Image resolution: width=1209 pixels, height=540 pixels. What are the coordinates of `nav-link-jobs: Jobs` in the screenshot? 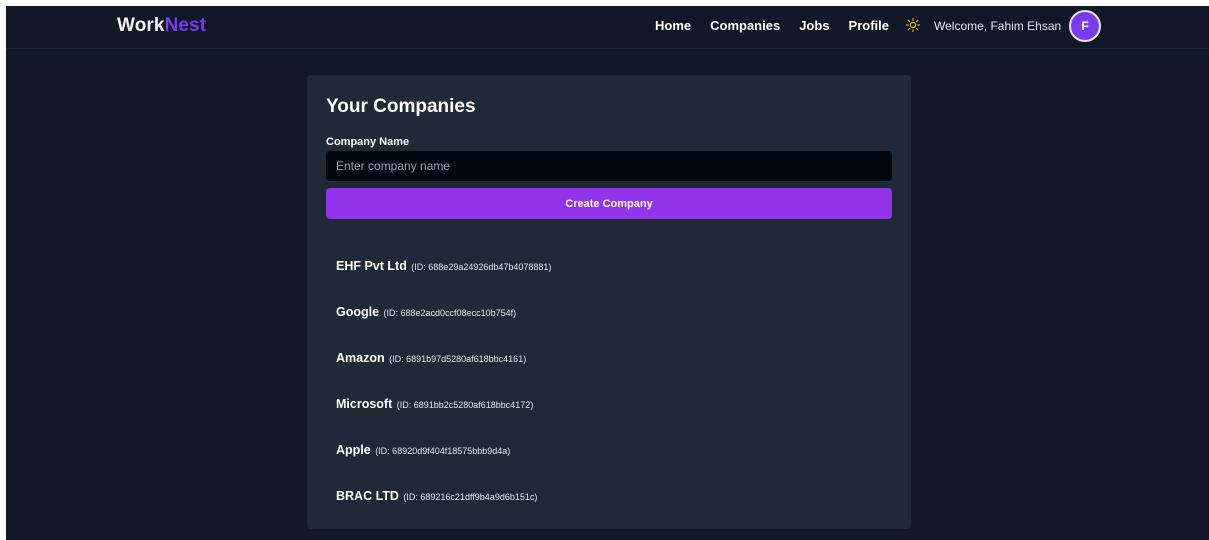 It's located at (814, 25).